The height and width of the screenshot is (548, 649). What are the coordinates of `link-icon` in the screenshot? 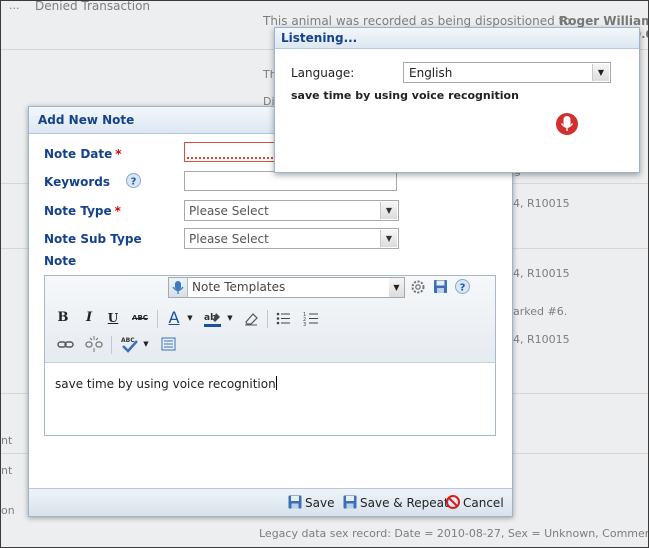 It's located at (66, 344).